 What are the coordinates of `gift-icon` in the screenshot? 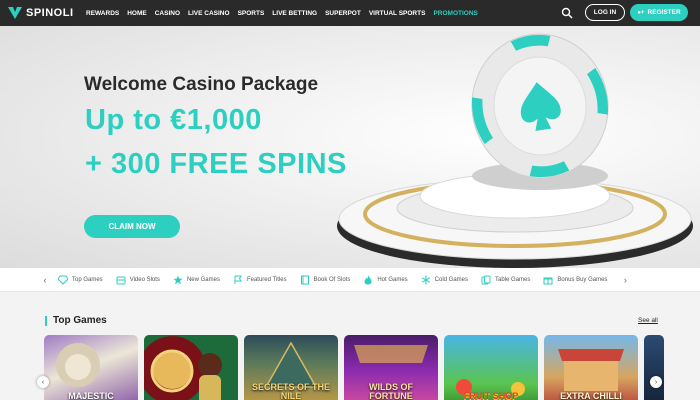 It's located at (548, 280).